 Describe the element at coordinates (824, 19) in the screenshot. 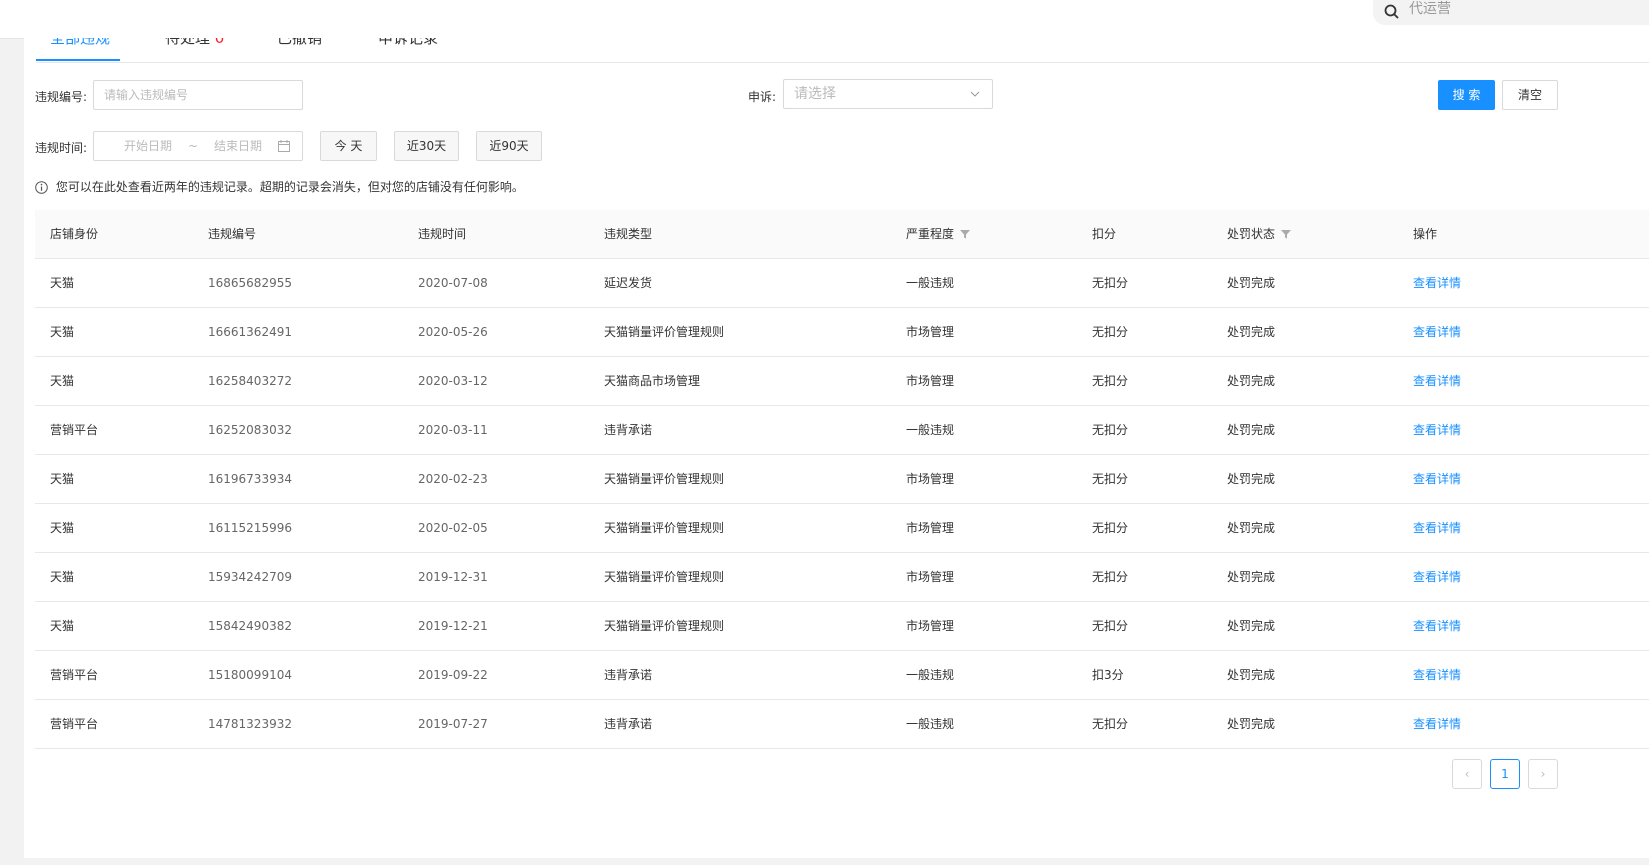

I see `top-bar: 代运营` at that location.